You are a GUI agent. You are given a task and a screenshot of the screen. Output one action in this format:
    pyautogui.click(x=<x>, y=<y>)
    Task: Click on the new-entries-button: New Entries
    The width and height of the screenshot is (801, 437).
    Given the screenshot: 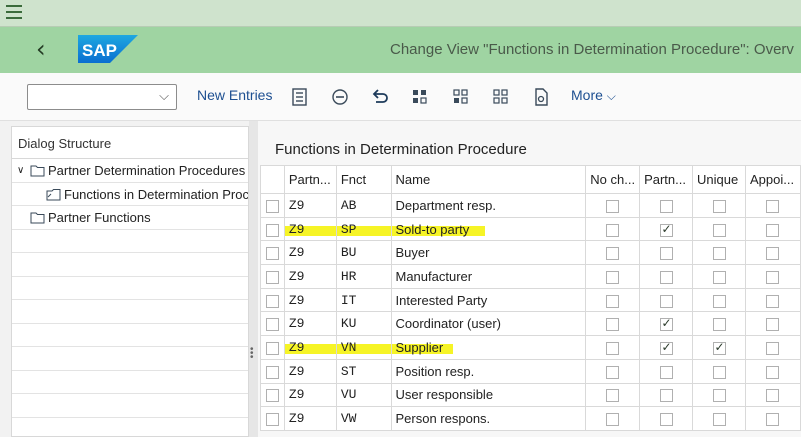 What is the action you would take?
    pyautogui.click(x=234, y=95)
    